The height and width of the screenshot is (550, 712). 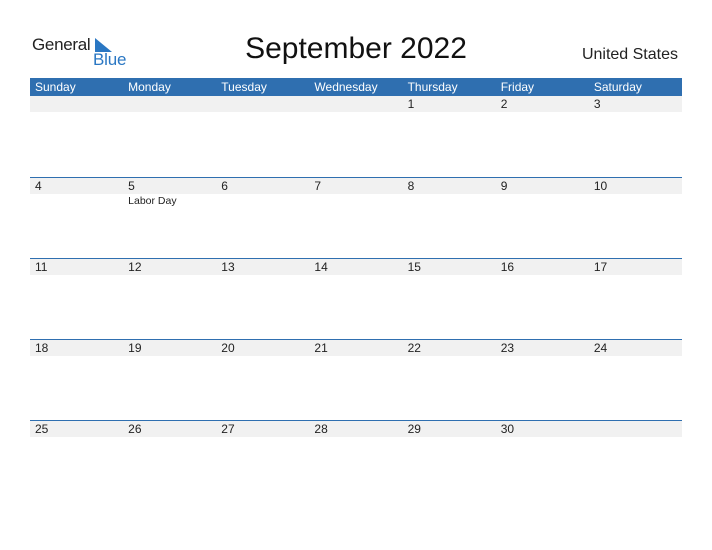 I want to click on day-cell: 7, so click(x=318, y=186).